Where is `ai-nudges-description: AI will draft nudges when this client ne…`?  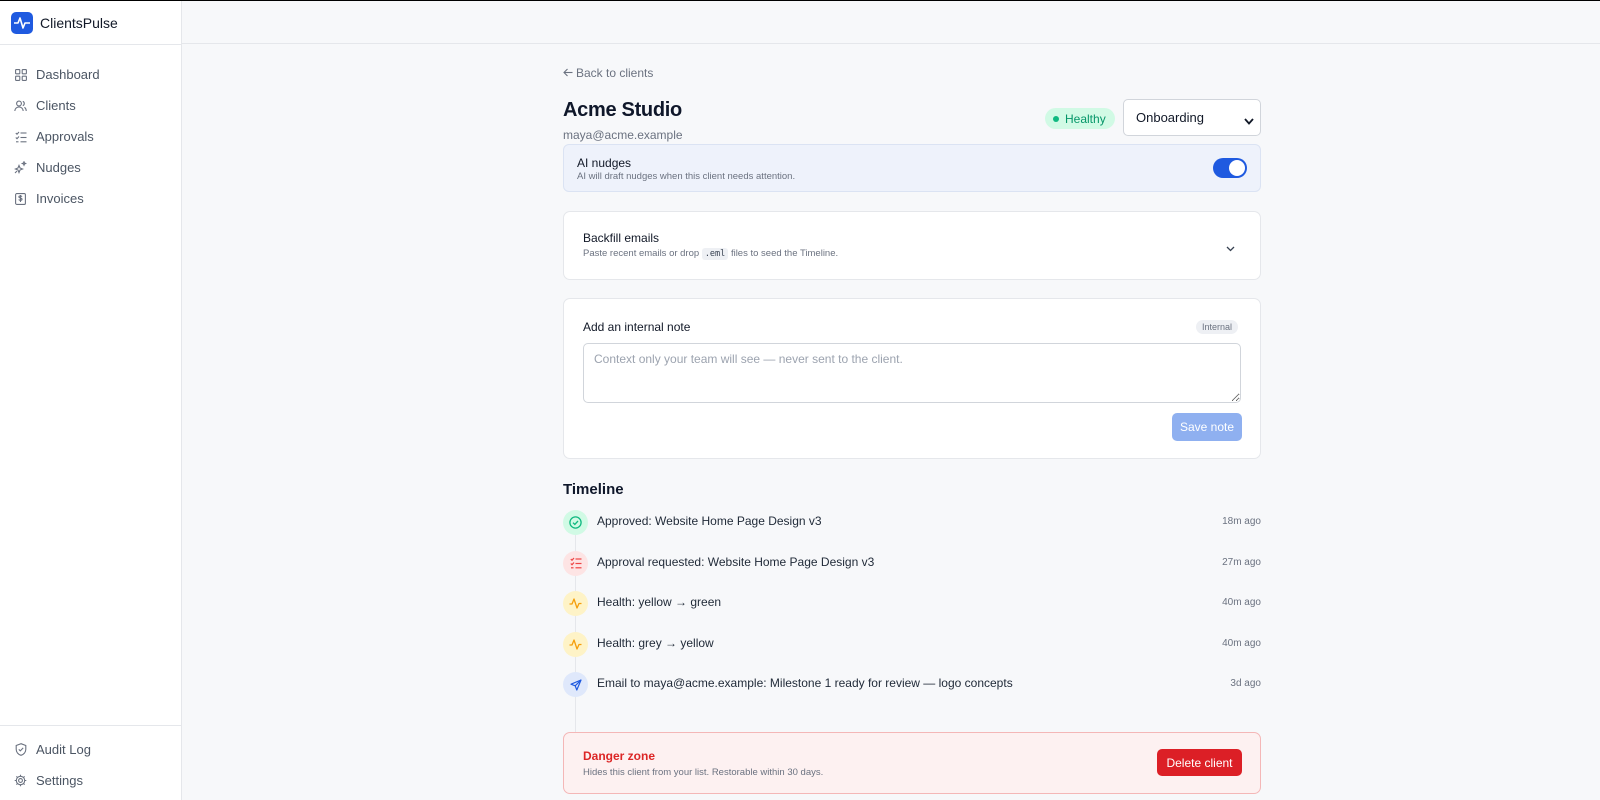 ai-nudges-description: AI will draft nudges when this client ne… is located at coordinates (686, 176).